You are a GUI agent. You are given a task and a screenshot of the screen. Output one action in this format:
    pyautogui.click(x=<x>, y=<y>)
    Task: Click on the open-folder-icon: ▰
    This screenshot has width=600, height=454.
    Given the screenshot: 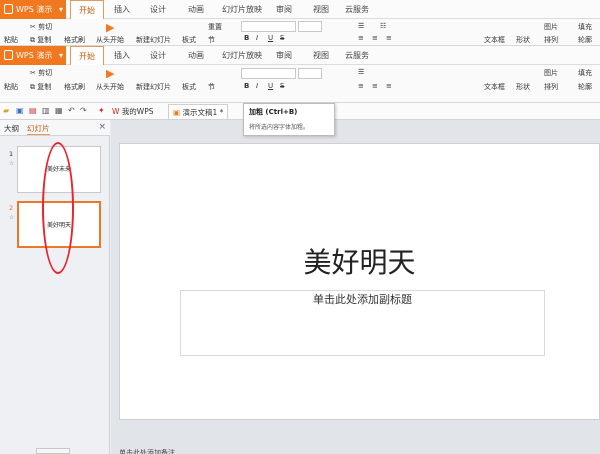 What is the action you would take?
    pyautogui.click(x=8, y=111)
    